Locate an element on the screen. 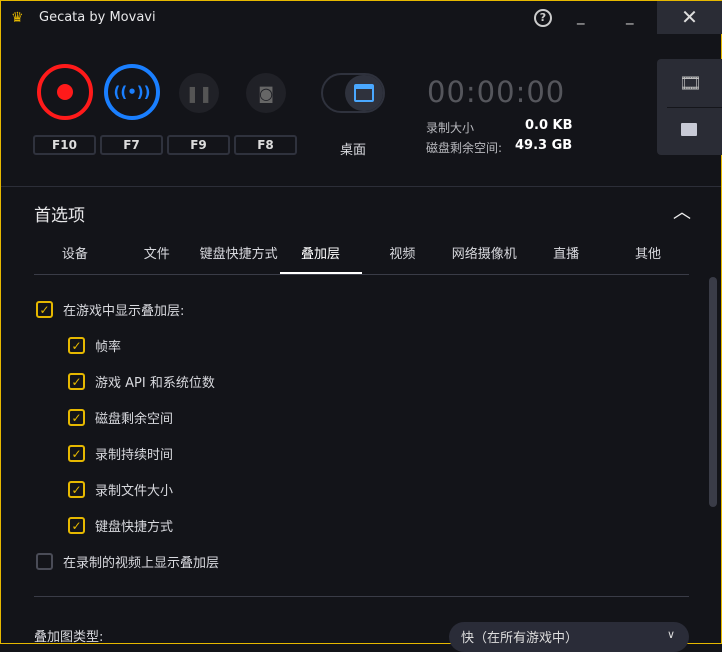  stream-button: ((•)) is located at coordinates (132, 92).